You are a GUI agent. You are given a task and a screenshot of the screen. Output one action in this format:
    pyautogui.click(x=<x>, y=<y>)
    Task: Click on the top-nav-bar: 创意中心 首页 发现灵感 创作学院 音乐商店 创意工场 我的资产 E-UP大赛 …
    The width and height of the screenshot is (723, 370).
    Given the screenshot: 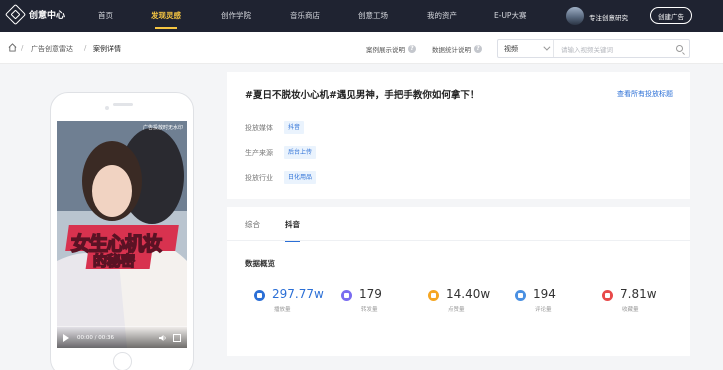 What is the action you would take?
    pyautogui.click(x=361, y=16)
    